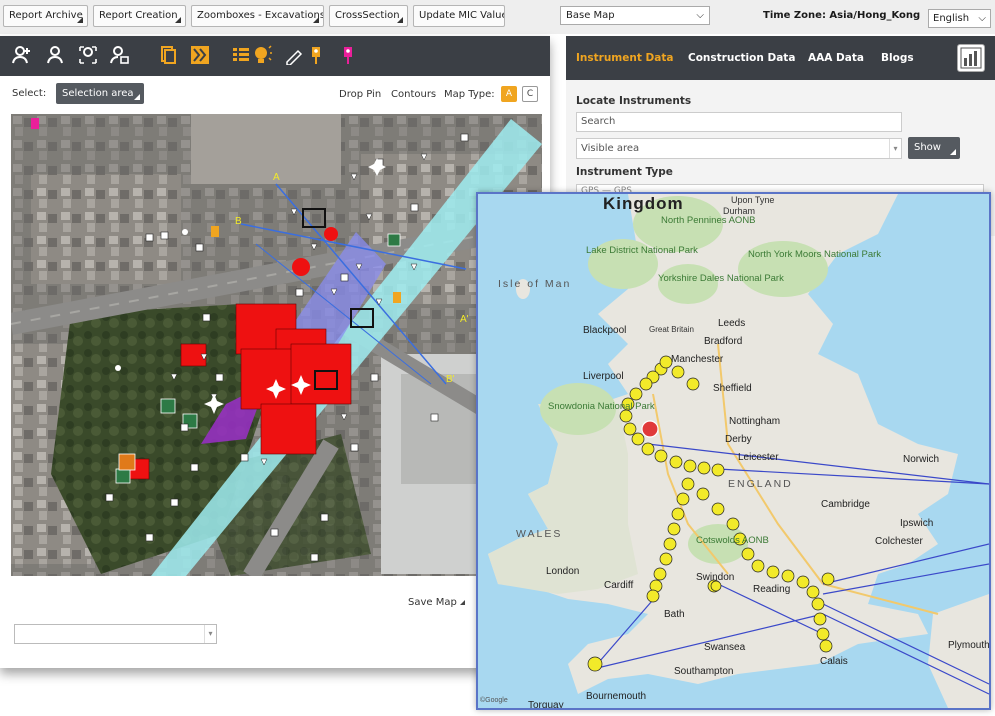 Image resolution: width=995 pixels, height=716 pixels. Describe the element at coordinates (432, 602) in the screenshot. I see `save-map-label: Save Map` at that location.